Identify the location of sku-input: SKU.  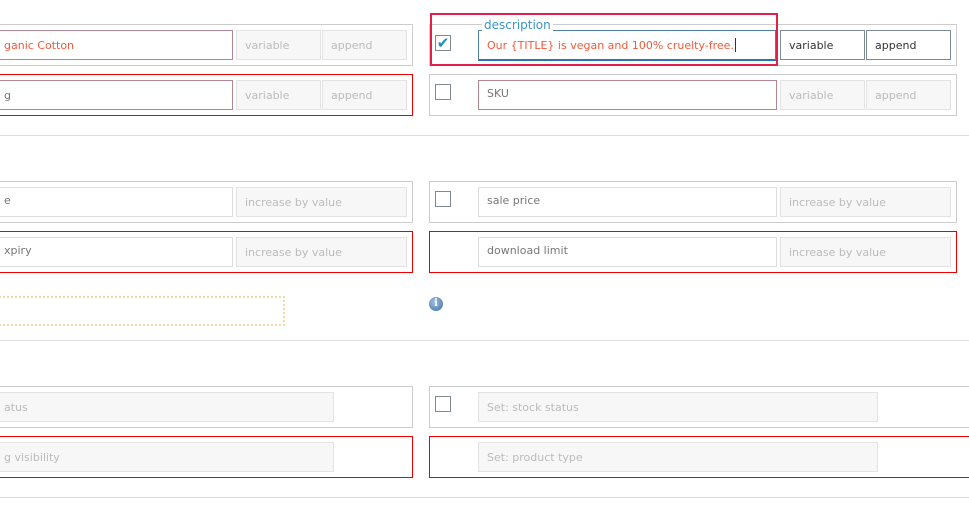
(627, 95).